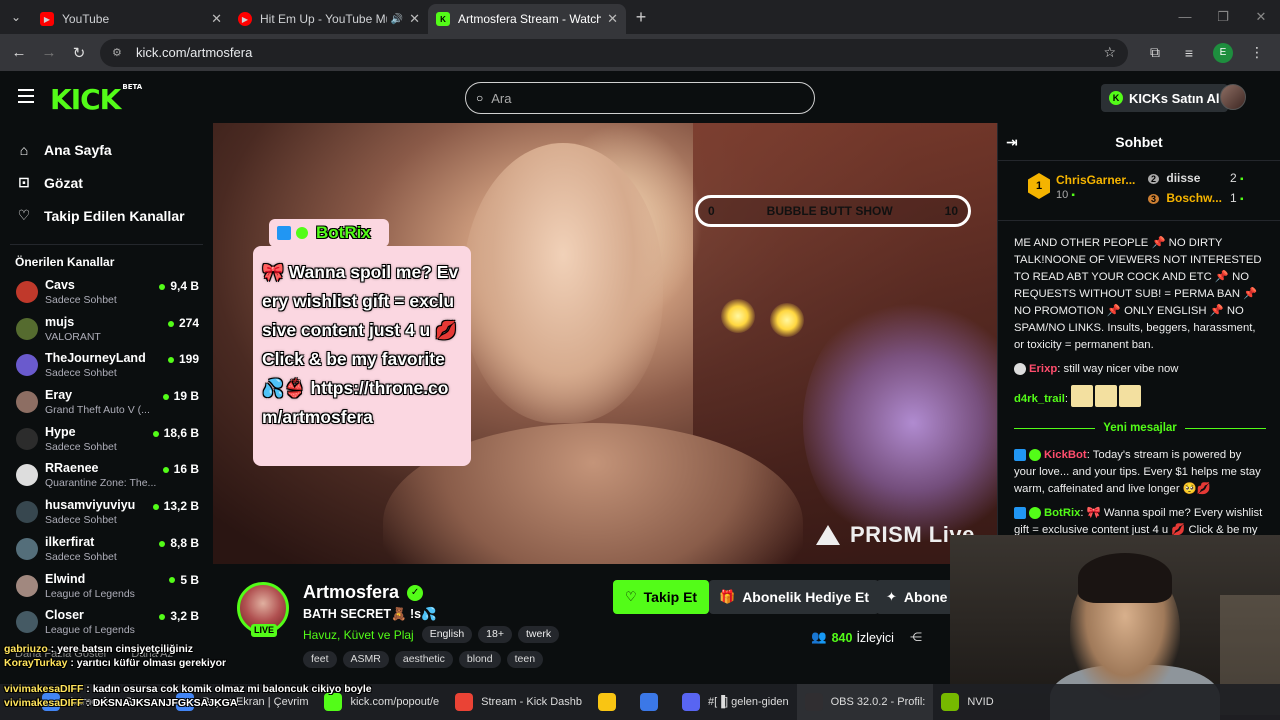 The width and height of the screenshot is (1280, 720). Describe the element at coordinates (351, 592) in the screenshot. I see `channel-name: Artmosfera` at that location.